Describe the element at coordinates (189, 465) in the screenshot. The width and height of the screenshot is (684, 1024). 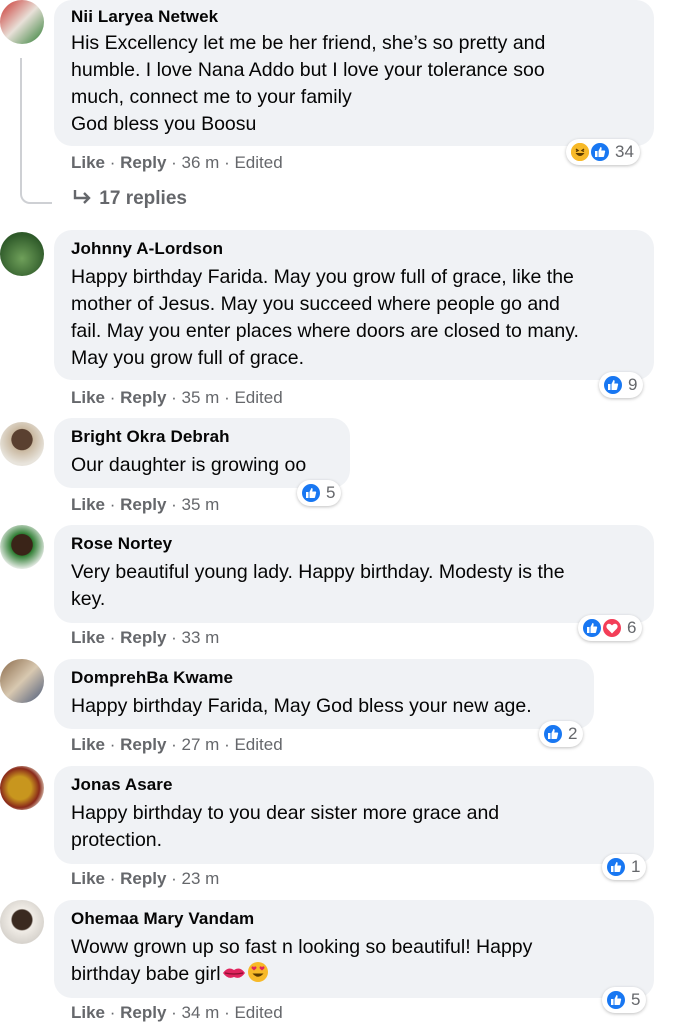
I see `comment-text: Our daughter is growing oo` at that location.